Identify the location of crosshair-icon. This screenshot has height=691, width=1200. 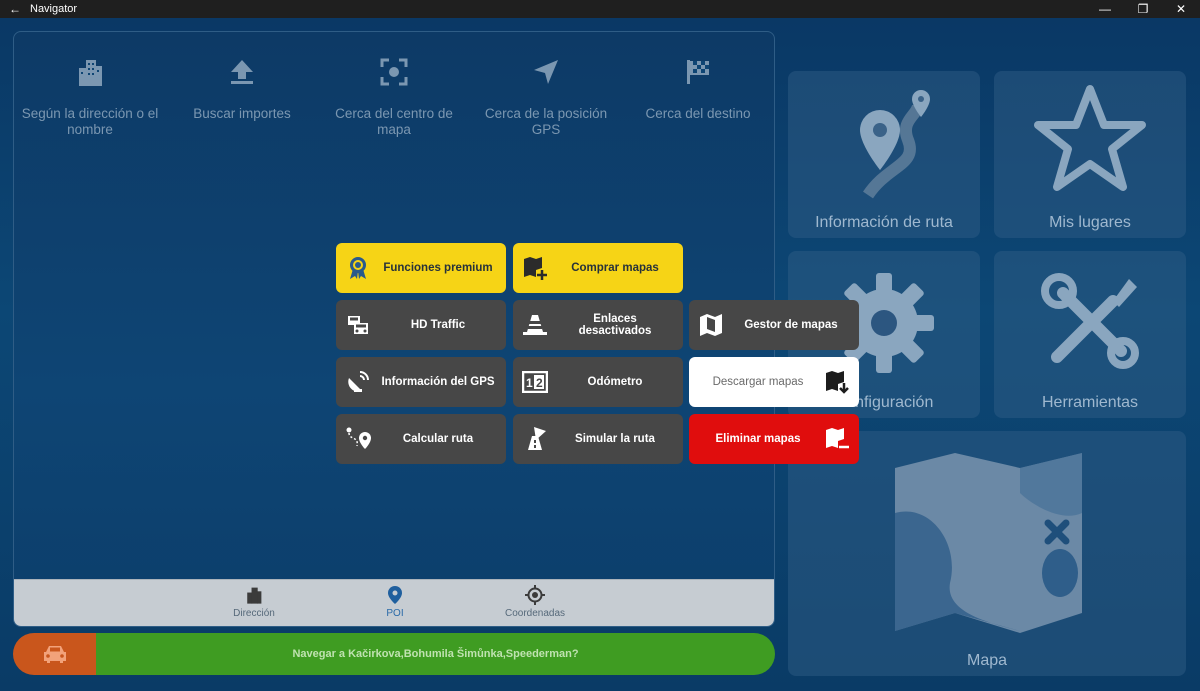
(535, 595).